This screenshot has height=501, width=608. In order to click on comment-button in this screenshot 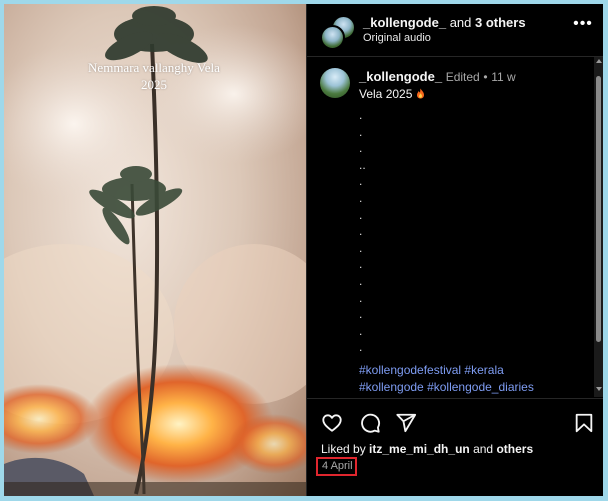, I will do `click(370, 423)`.